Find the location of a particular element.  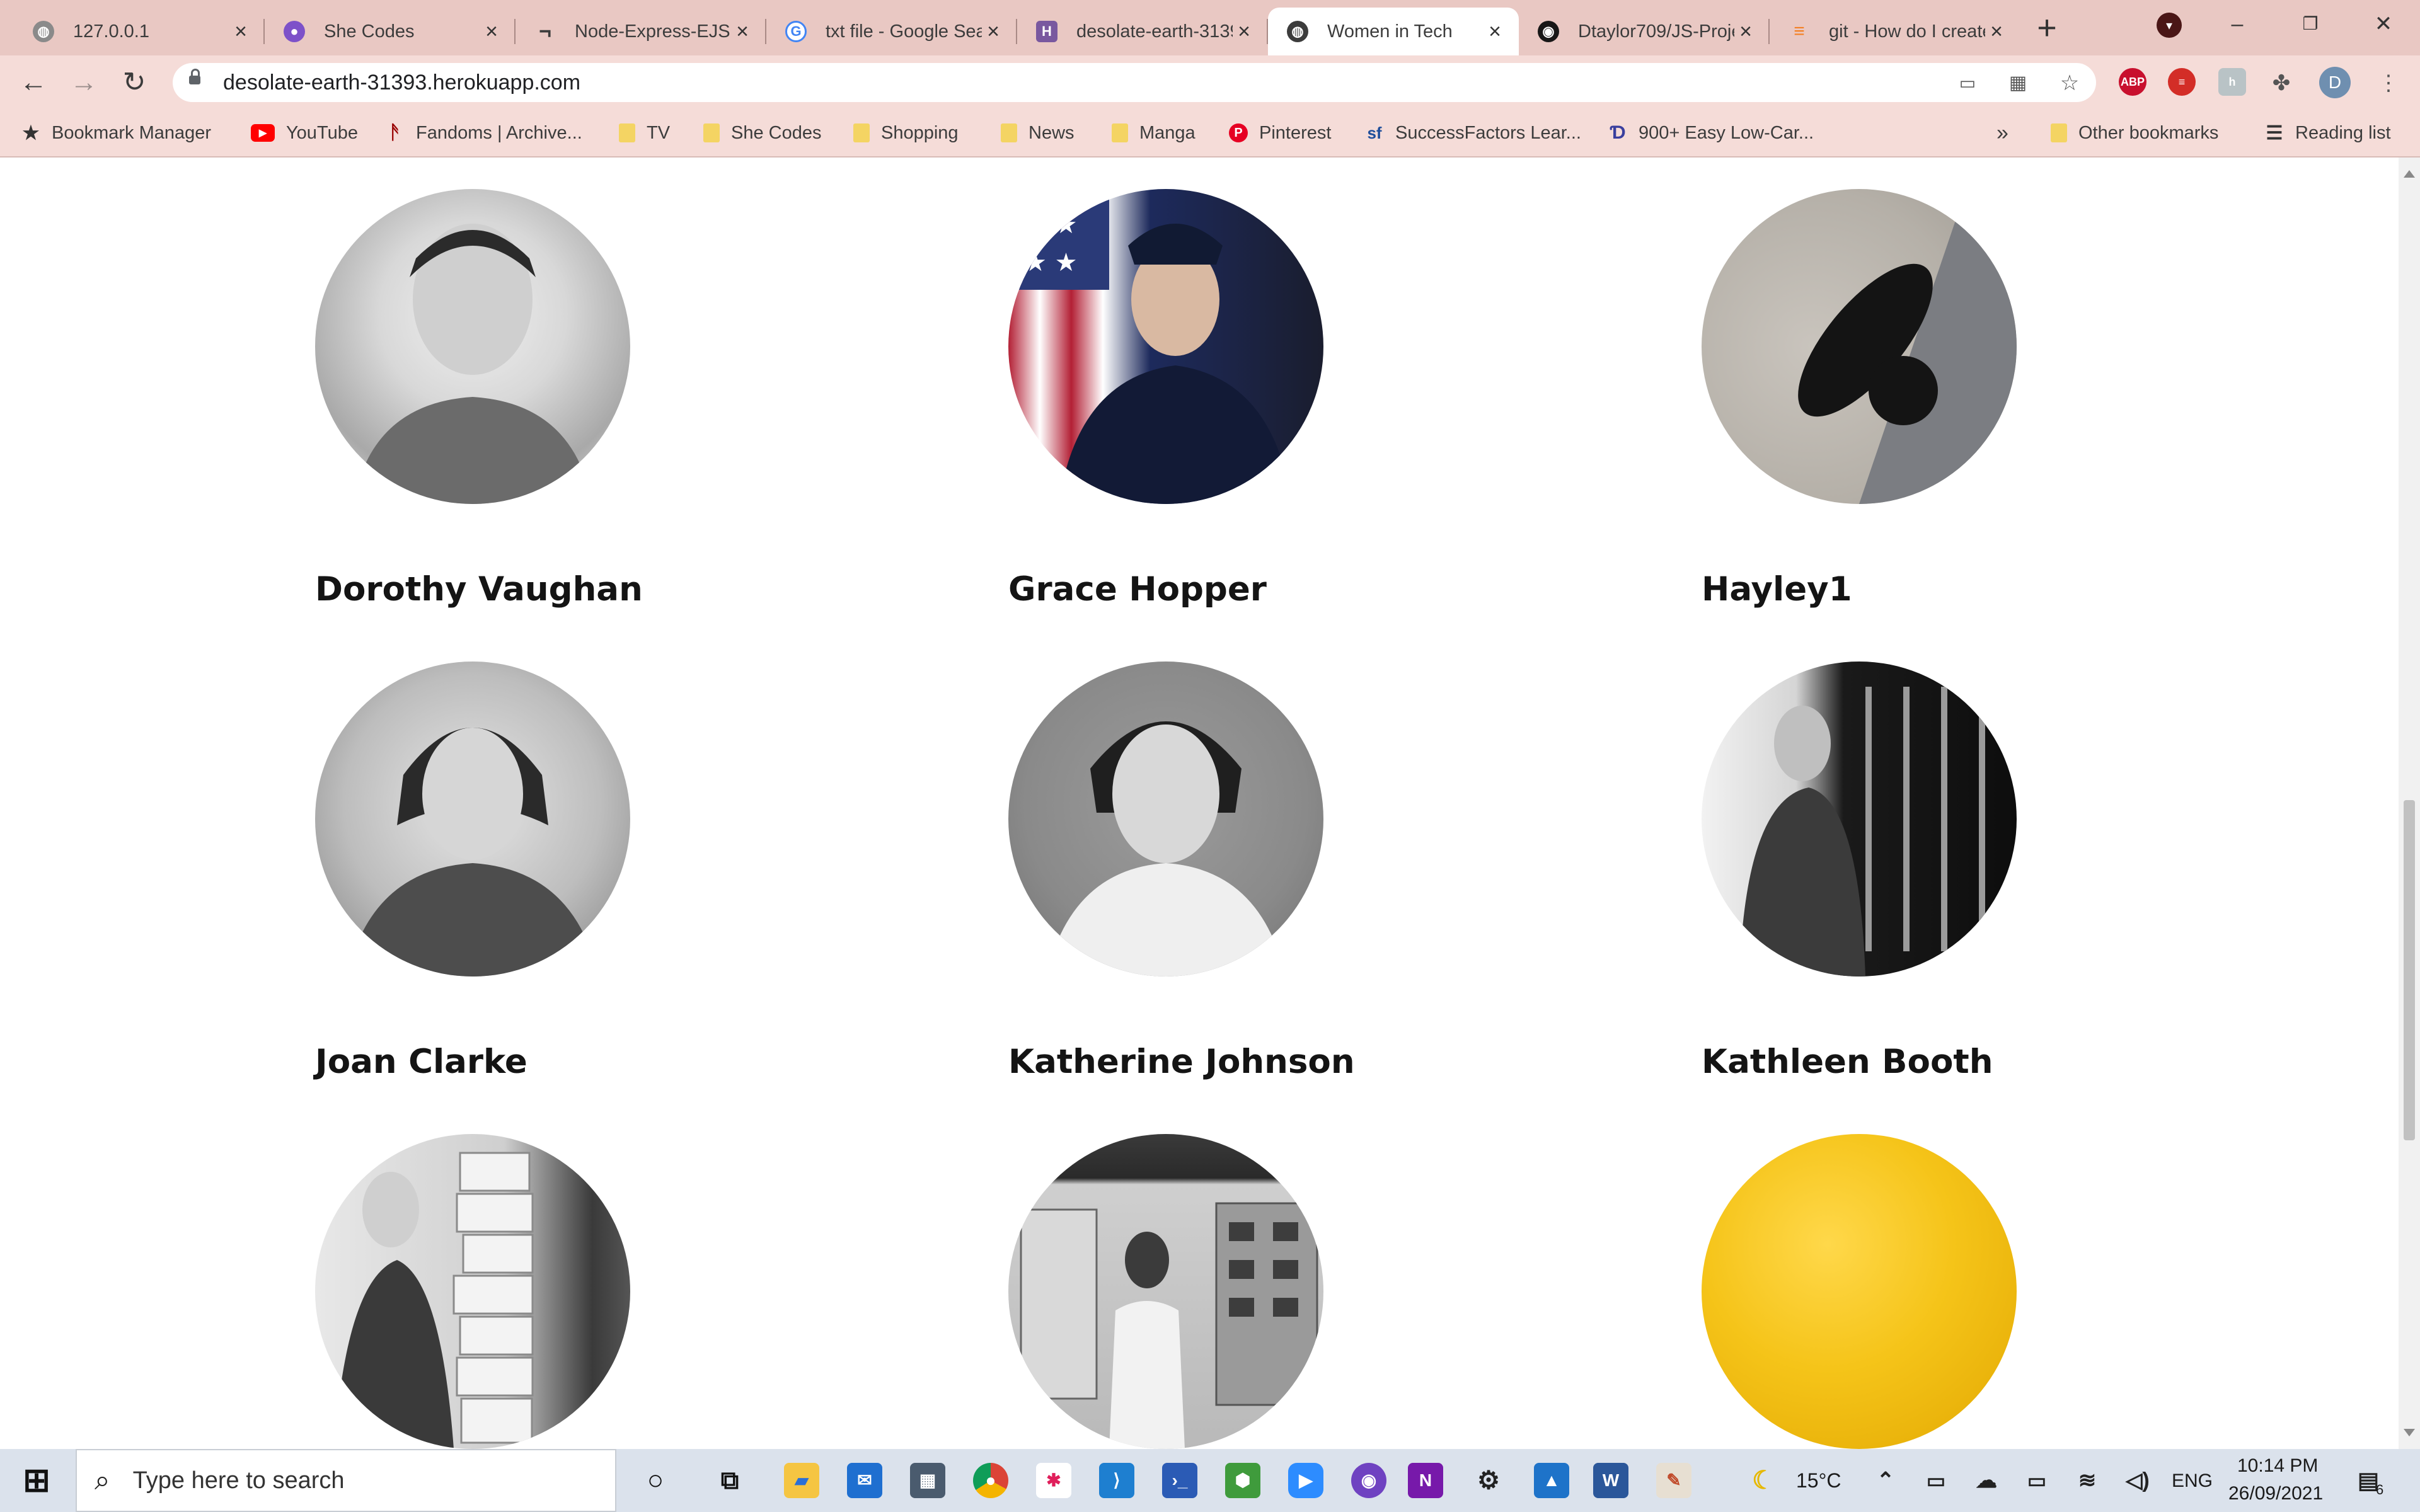

forward-arrow-icon: → is located at coordinates (84, 82).